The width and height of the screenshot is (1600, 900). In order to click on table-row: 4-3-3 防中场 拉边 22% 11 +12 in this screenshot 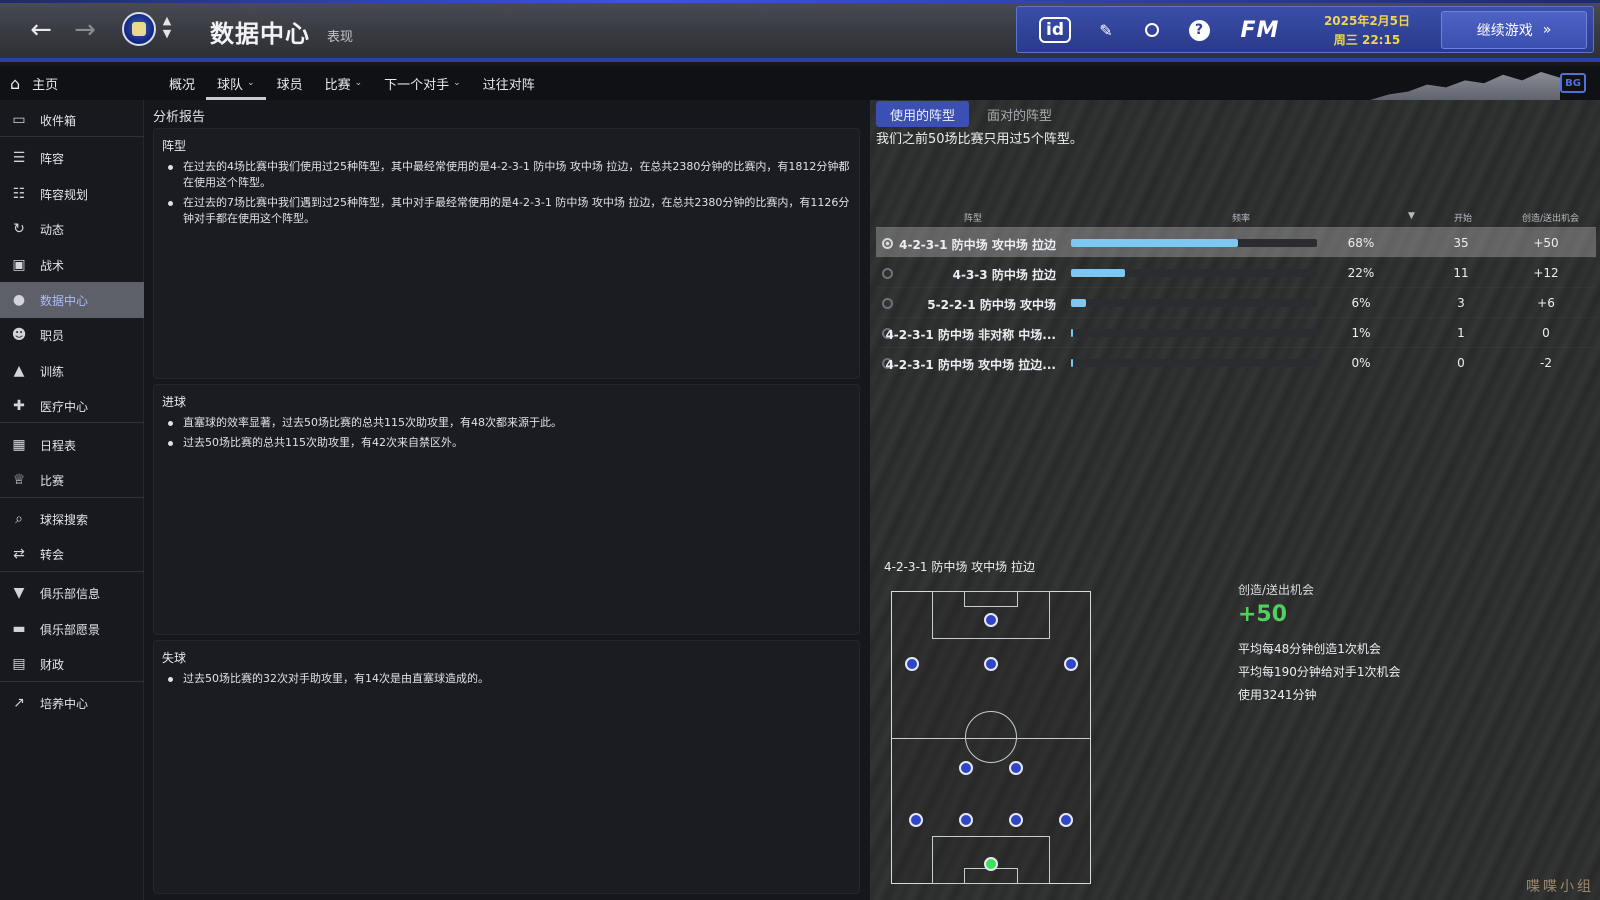, I will do `click(1236, 272)`.